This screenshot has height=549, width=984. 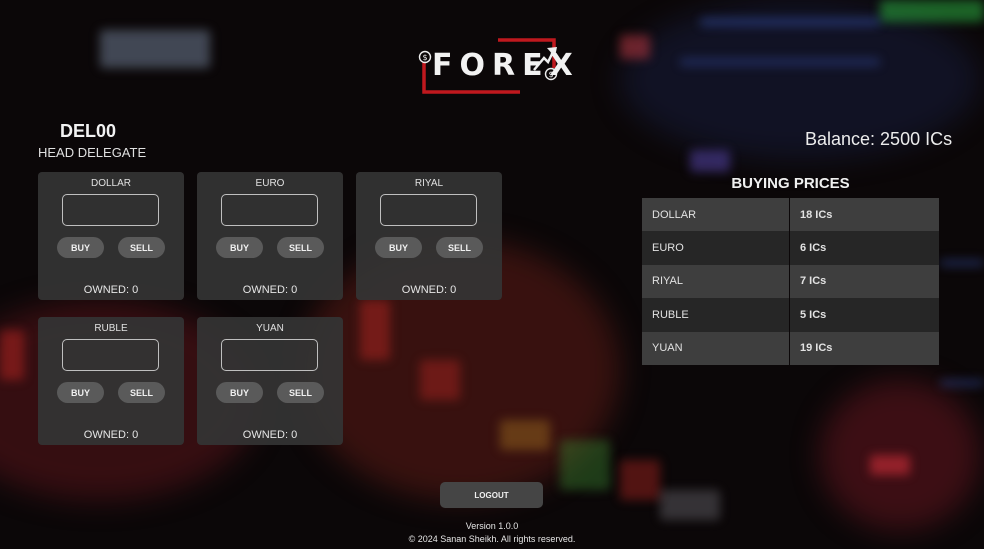 I want to click on forex-logo: $ $ FOREX, so click(x=495, y=66).